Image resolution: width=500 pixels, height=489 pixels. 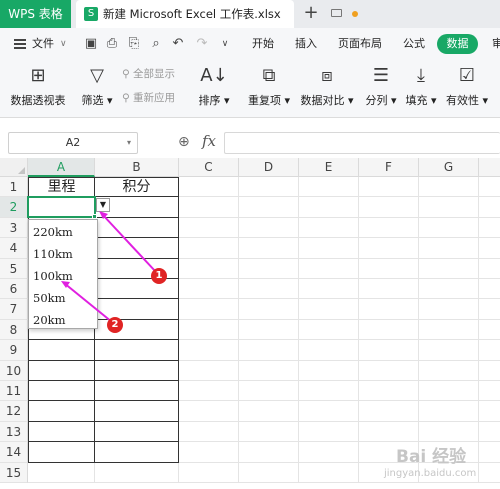 I want to click on cell-c9, so click(x=209, y=350).